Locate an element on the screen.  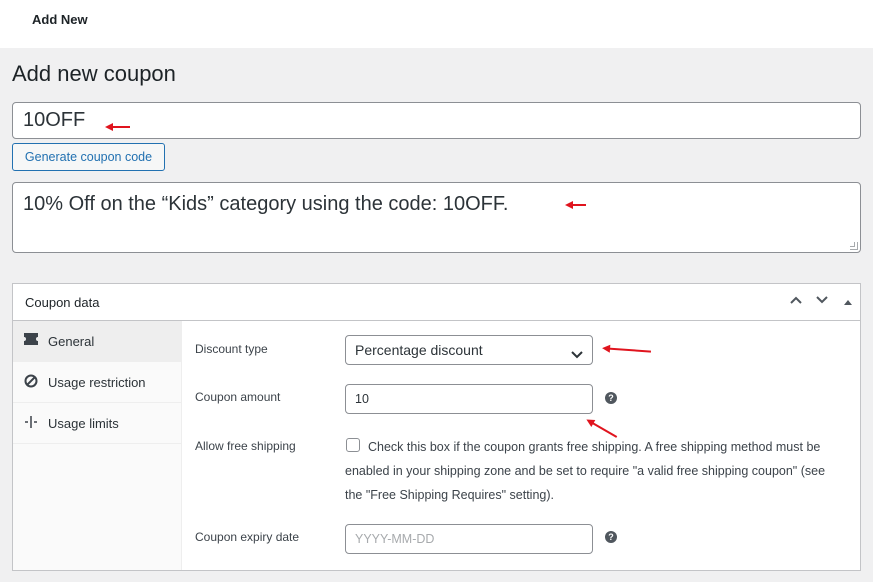
panel-title: Coupon data is located at coordinates (62, 302).